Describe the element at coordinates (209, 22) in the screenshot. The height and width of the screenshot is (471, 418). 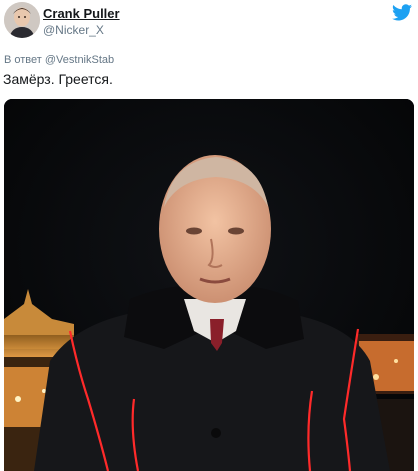
I see `tweet-header: Crank Puller @Nicker_X` at that location.